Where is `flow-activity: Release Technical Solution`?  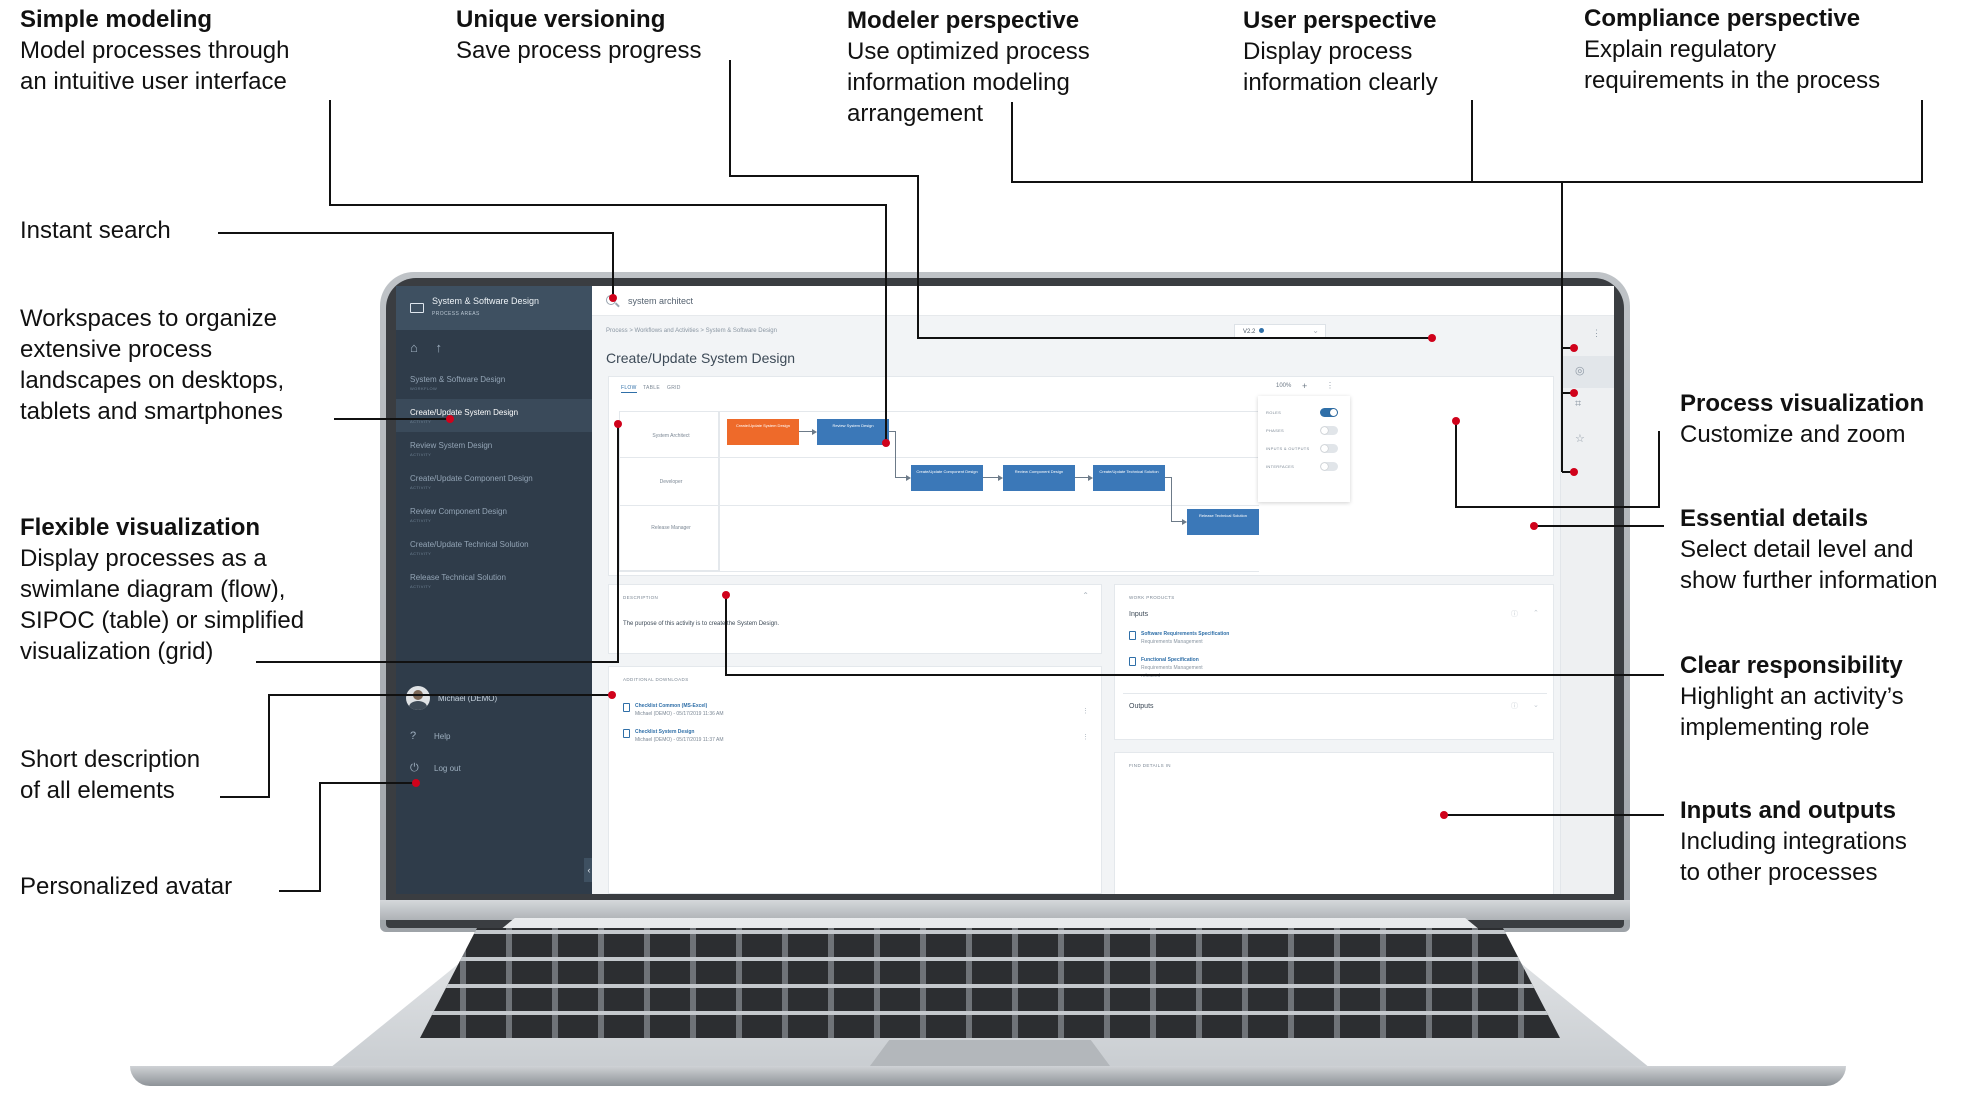
flow-activity: Release Technical Solution is located at coordinates (1223, 522).